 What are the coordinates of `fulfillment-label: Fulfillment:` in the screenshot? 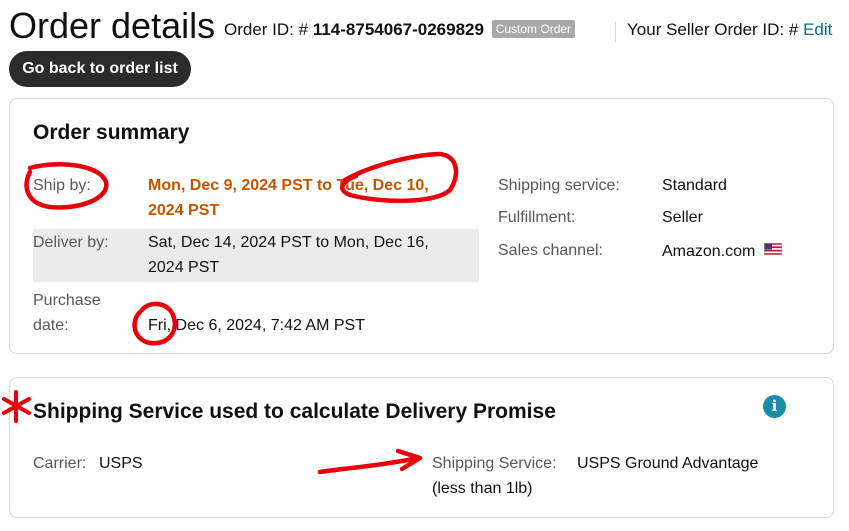 It's located at (537, 217).